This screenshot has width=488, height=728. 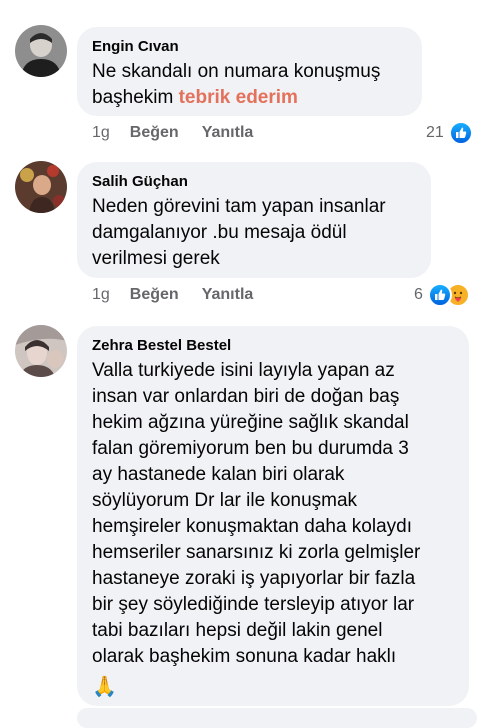 What do you see at coordinates (244, 656) in the screenshot?
I see `comment-text-line: olarak başhekim sonuna kadar haklı` at bounding box center [244, 656].